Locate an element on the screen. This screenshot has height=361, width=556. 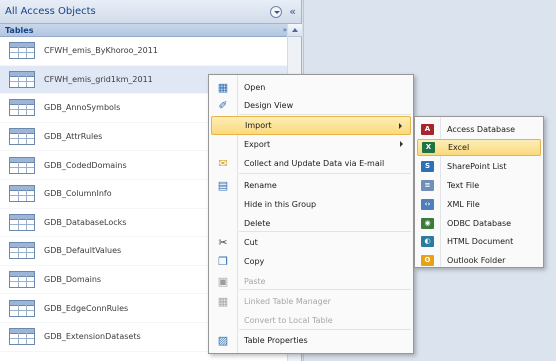
submenu-item-excel: X Excel is located at coordinates (479, 147).